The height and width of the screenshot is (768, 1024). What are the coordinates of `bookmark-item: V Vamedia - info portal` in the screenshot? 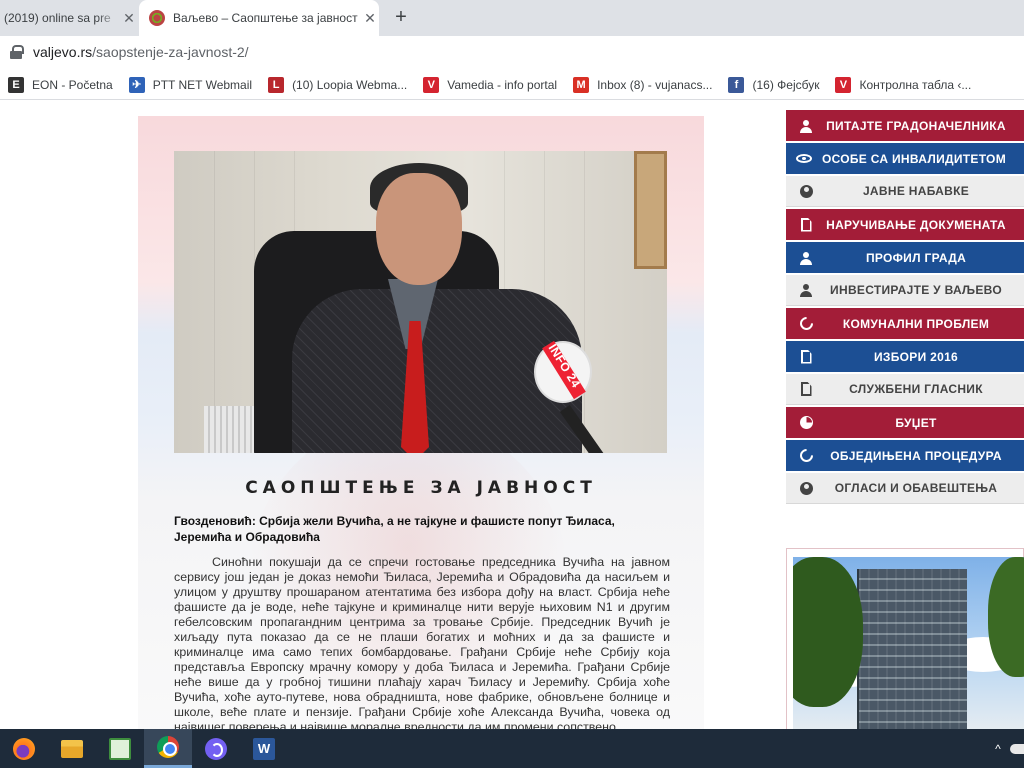 It's located at (490, 84).